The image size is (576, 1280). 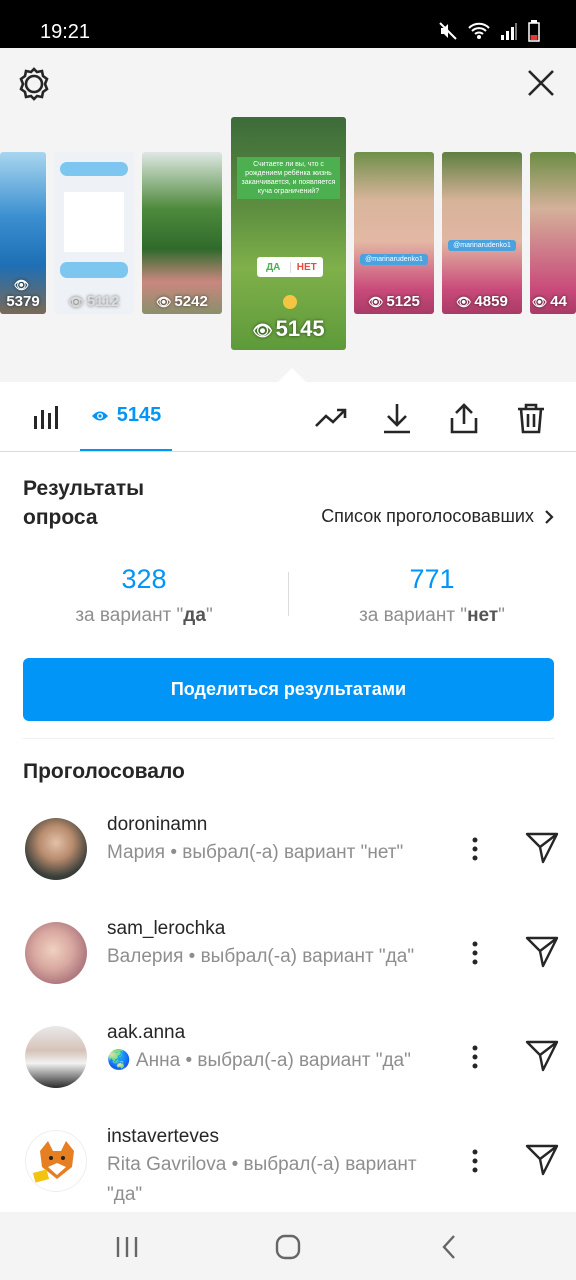 What do you see at coordinates (432, 595) in the screenshot?
I see `poll-result-no: 771 за вариант "нет"` at bounding box center [432, 595].